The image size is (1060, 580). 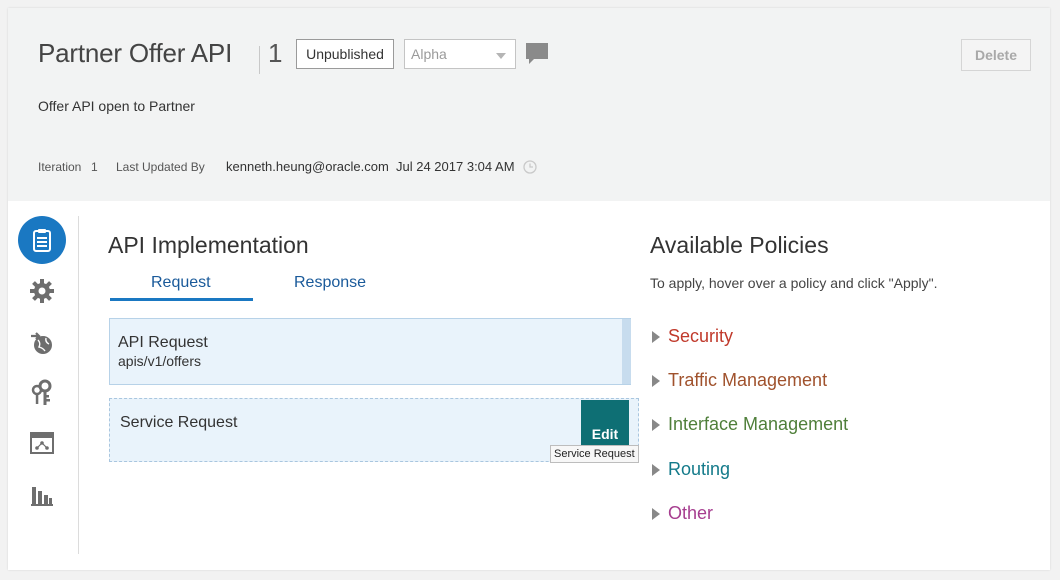 I want to click on sidebar-item-analytics, so click(x=42, y=495).